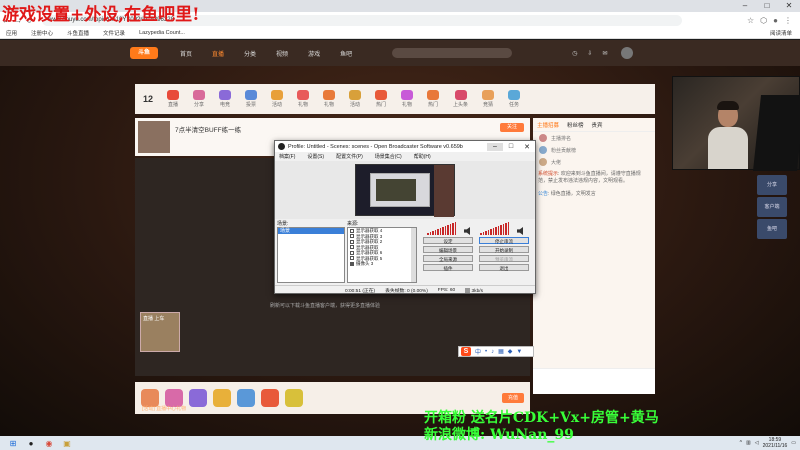  What do you see at coordinates (519, 352) in the screenshot?
I see `tools-icon: ▼` at bounding box center [519, 352].